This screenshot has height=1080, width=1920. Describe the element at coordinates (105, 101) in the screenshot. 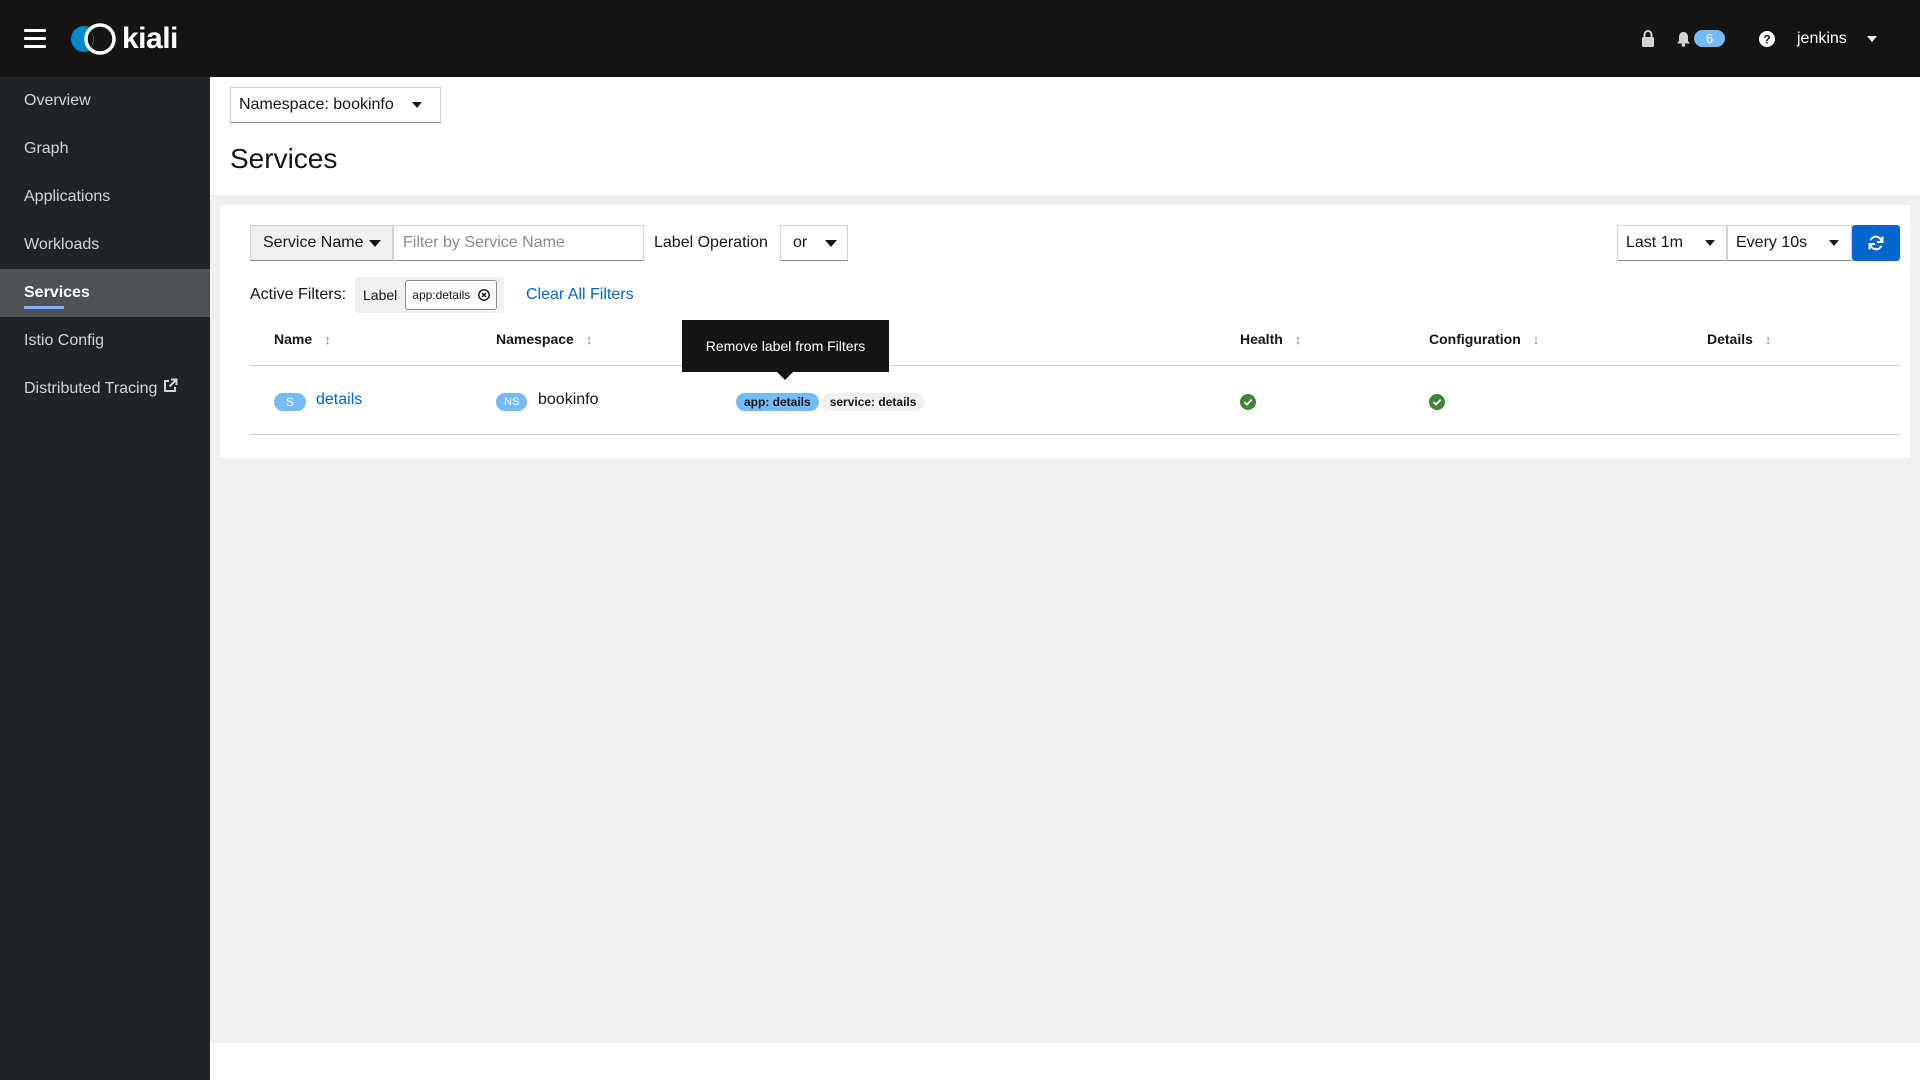

I see `sidebar-item-overview: Overview` at that location.